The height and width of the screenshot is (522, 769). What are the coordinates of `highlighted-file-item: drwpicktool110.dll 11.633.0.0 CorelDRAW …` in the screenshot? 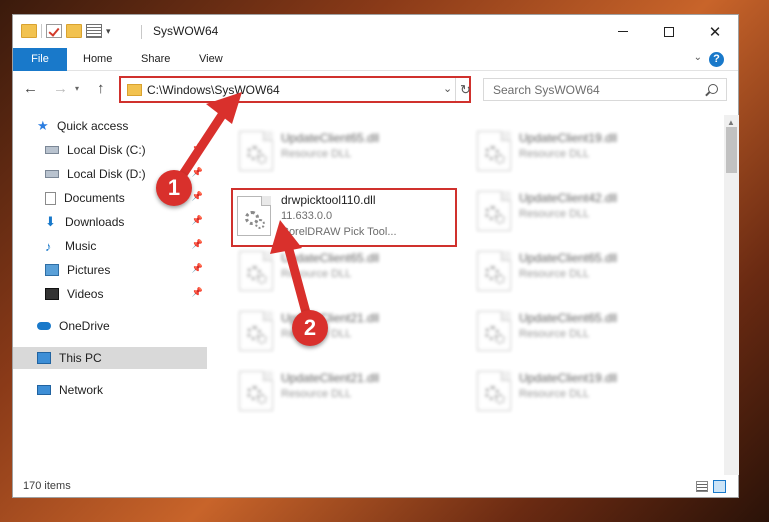 It's located at (344, 217).